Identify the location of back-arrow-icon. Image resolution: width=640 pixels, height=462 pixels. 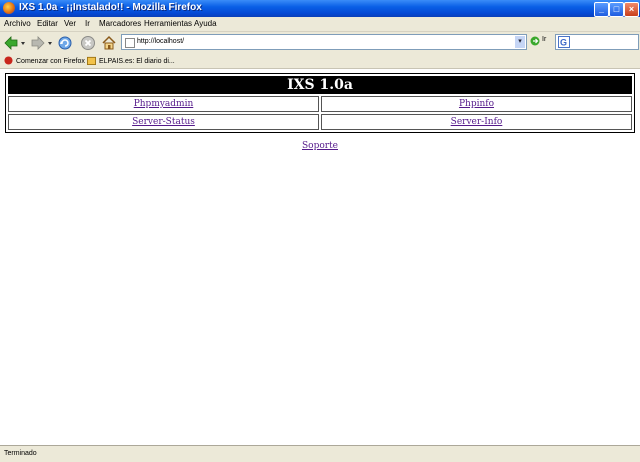
(11, 43).